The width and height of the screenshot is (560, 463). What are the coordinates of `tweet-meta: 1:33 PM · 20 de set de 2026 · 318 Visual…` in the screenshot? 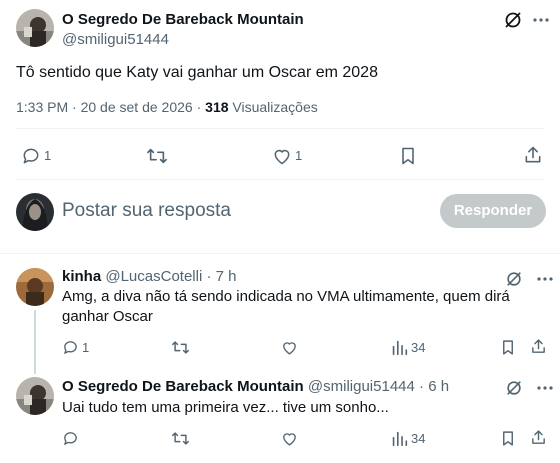 It's located at (167, 107).